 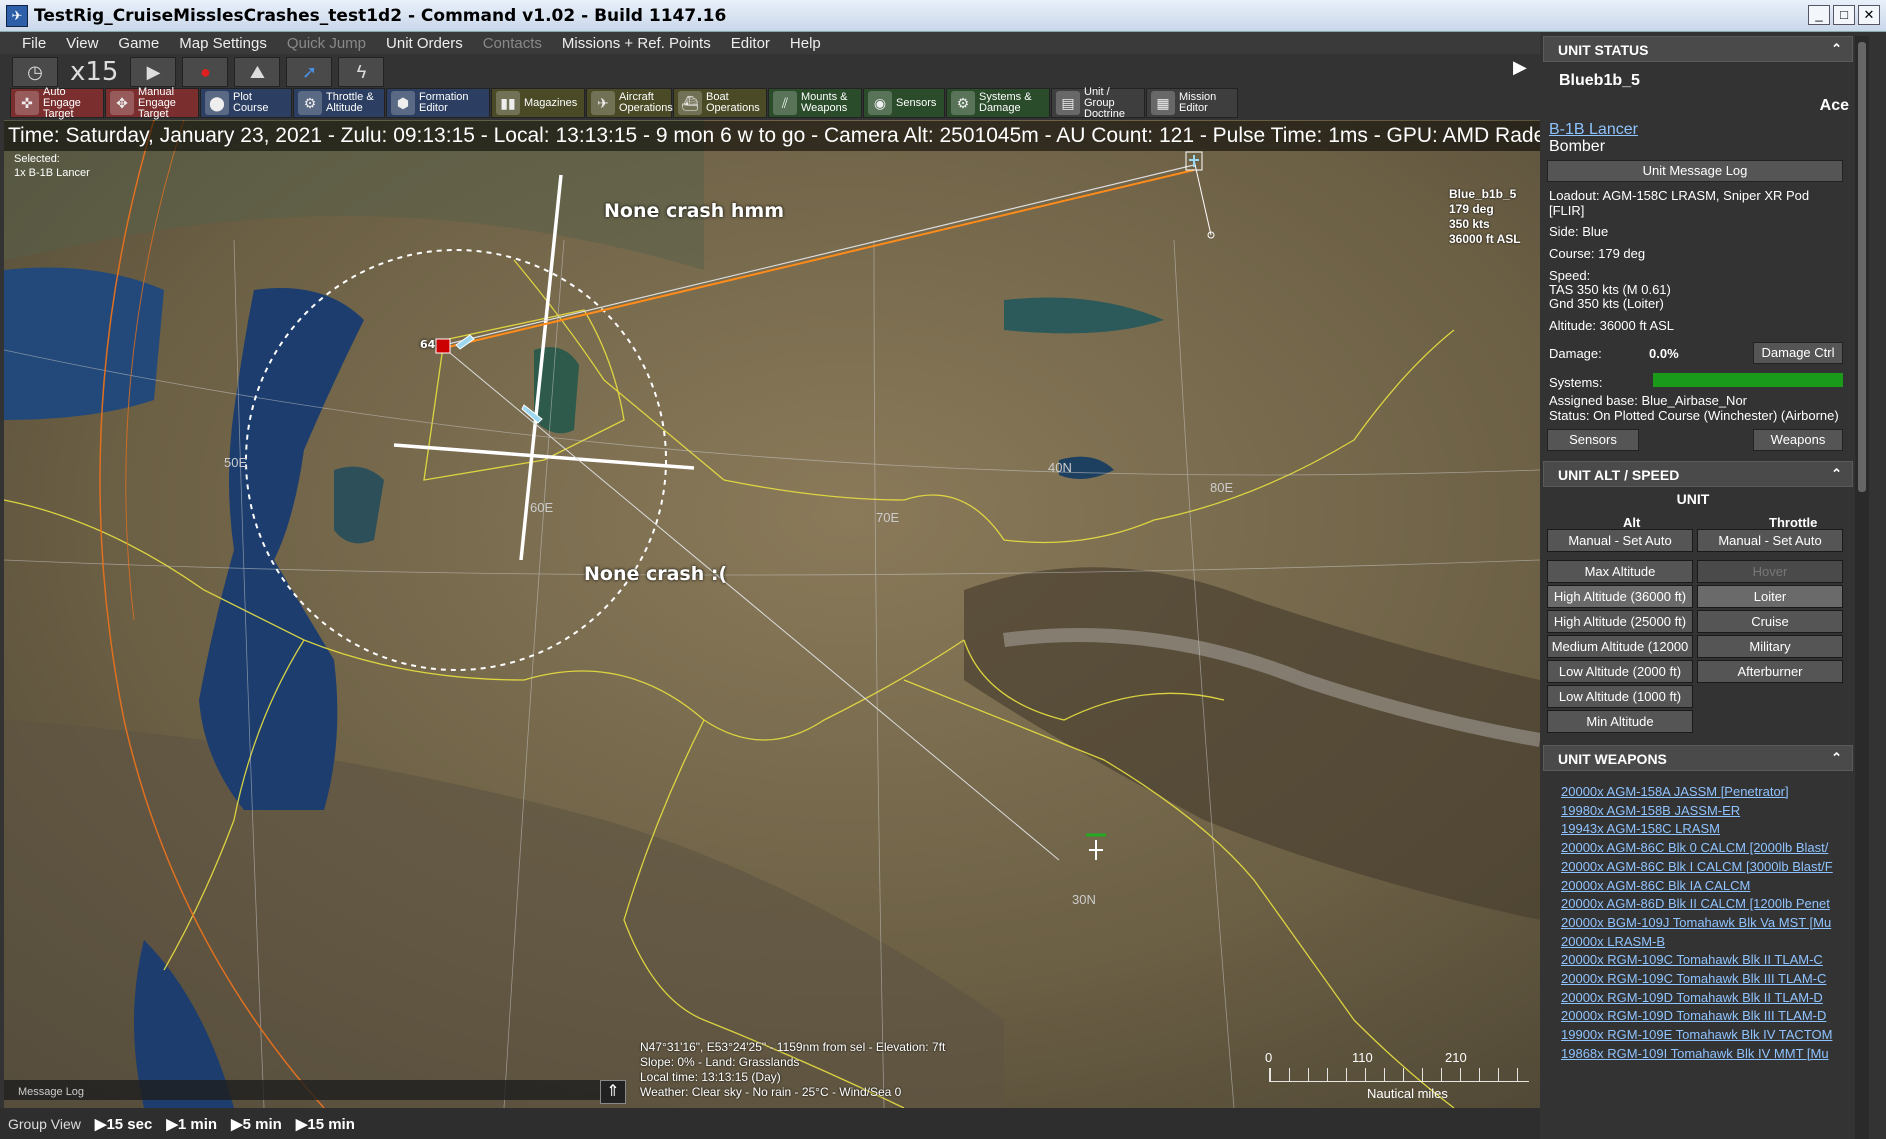 What do you see at coordinates (123, 1124) in the screenshot?
I see `step-15sec-button: ▶15 sec` at bounding box center [123, 1124].